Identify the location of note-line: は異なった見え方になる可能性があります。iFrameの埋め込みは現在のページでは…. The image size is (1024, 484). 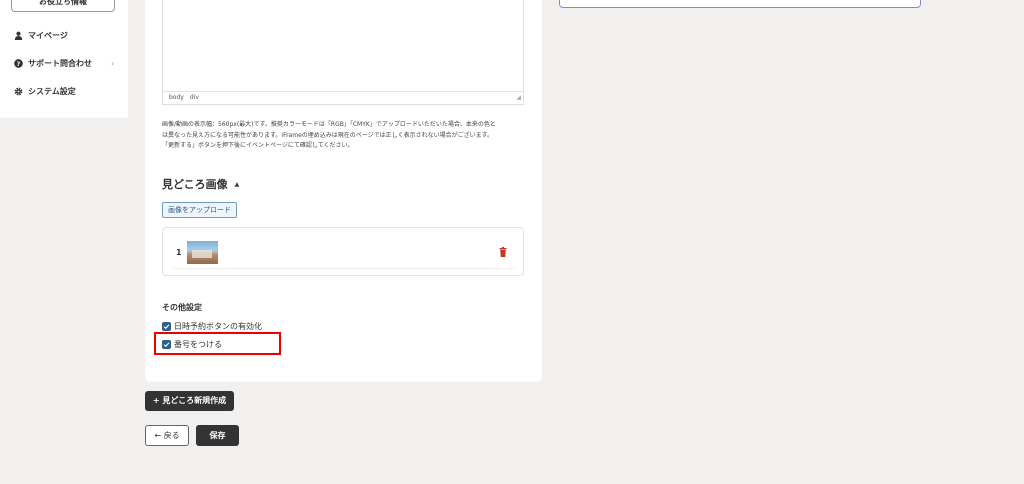
(328, 135).